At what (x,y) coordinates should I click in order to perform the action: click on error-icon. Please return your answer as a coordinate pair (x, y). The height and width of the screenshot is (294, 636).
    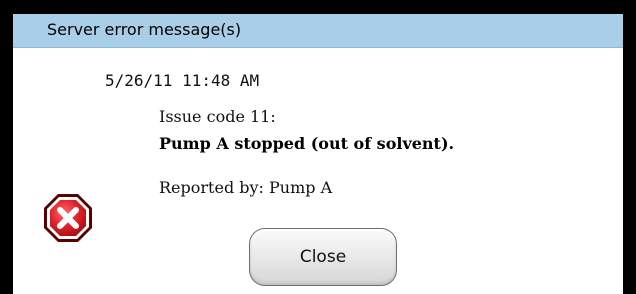
    Looking at the image, I should click on (68, 218).